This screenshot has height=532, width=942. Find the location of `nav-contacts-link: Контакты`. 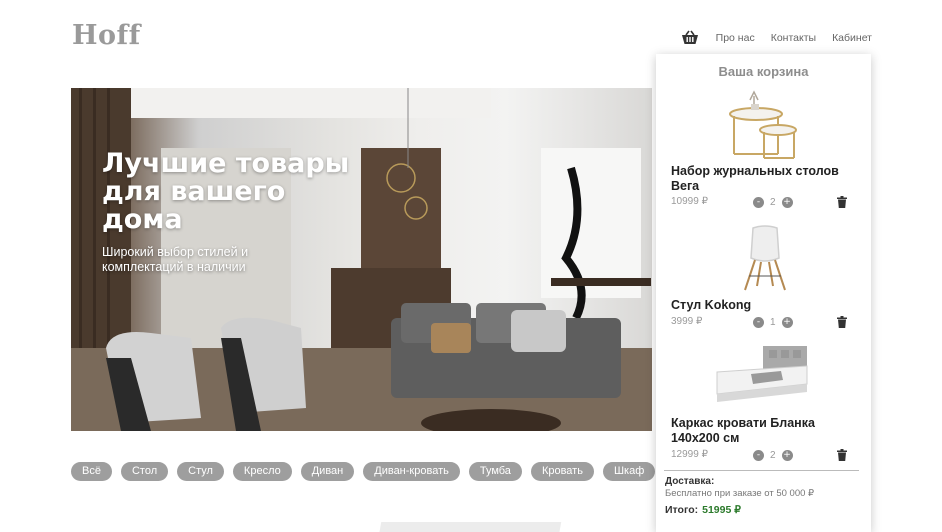

nav-contacts-link: Контакты is located at coordinates (793, 38).